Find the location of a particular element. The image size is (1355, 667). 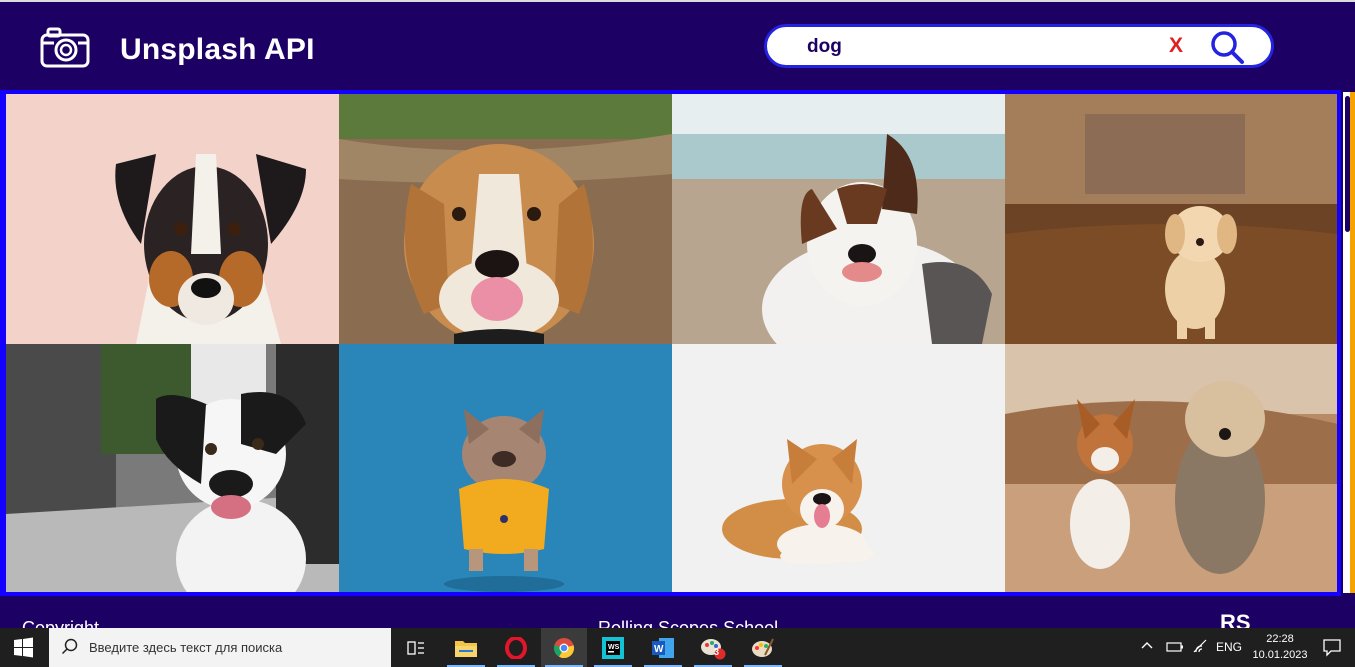

search-bar: X is located at coordinates (1019, 46).